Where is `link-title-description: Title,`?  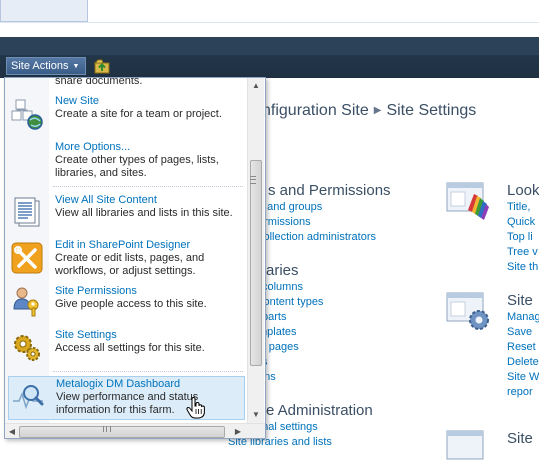
link-title-description: Title, is located at coordinates (518, 207).